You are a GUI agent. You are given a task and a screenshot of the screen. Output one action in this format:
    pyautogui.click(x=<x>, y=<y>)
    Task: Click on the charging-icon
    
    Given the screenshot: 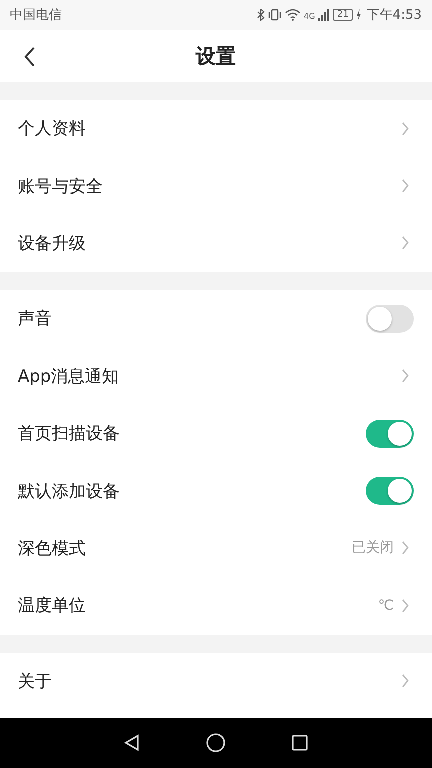 What is the action you would take?
    pyautogui.click(x=359, y=15)
    